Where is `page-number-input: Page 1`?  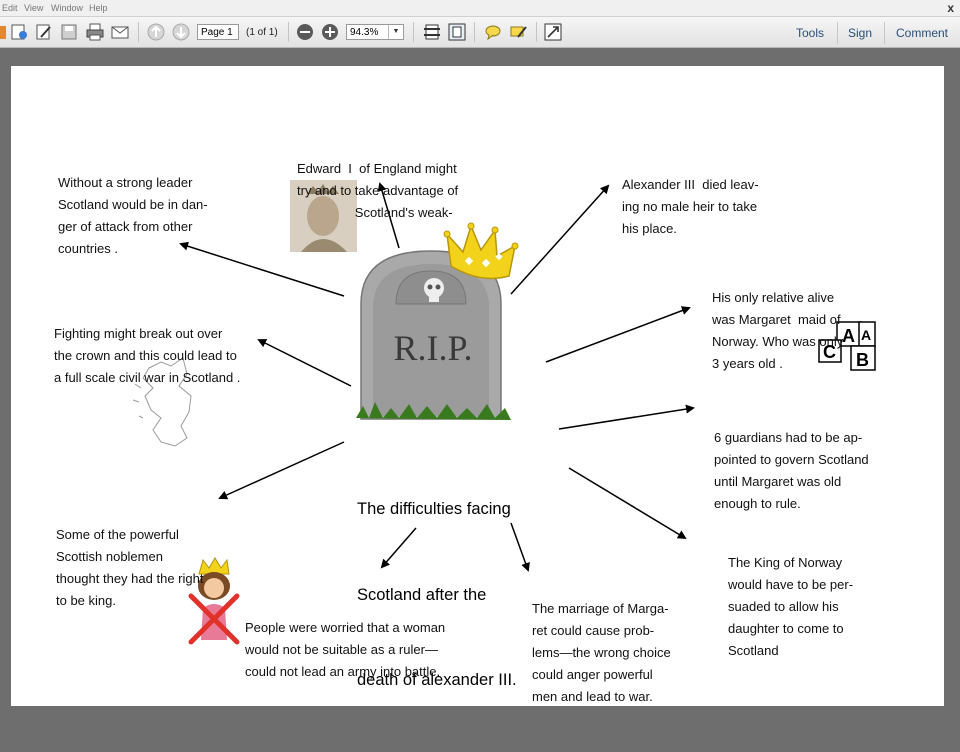
page-number-input: Page 1 is located at coordinates (218, 32).